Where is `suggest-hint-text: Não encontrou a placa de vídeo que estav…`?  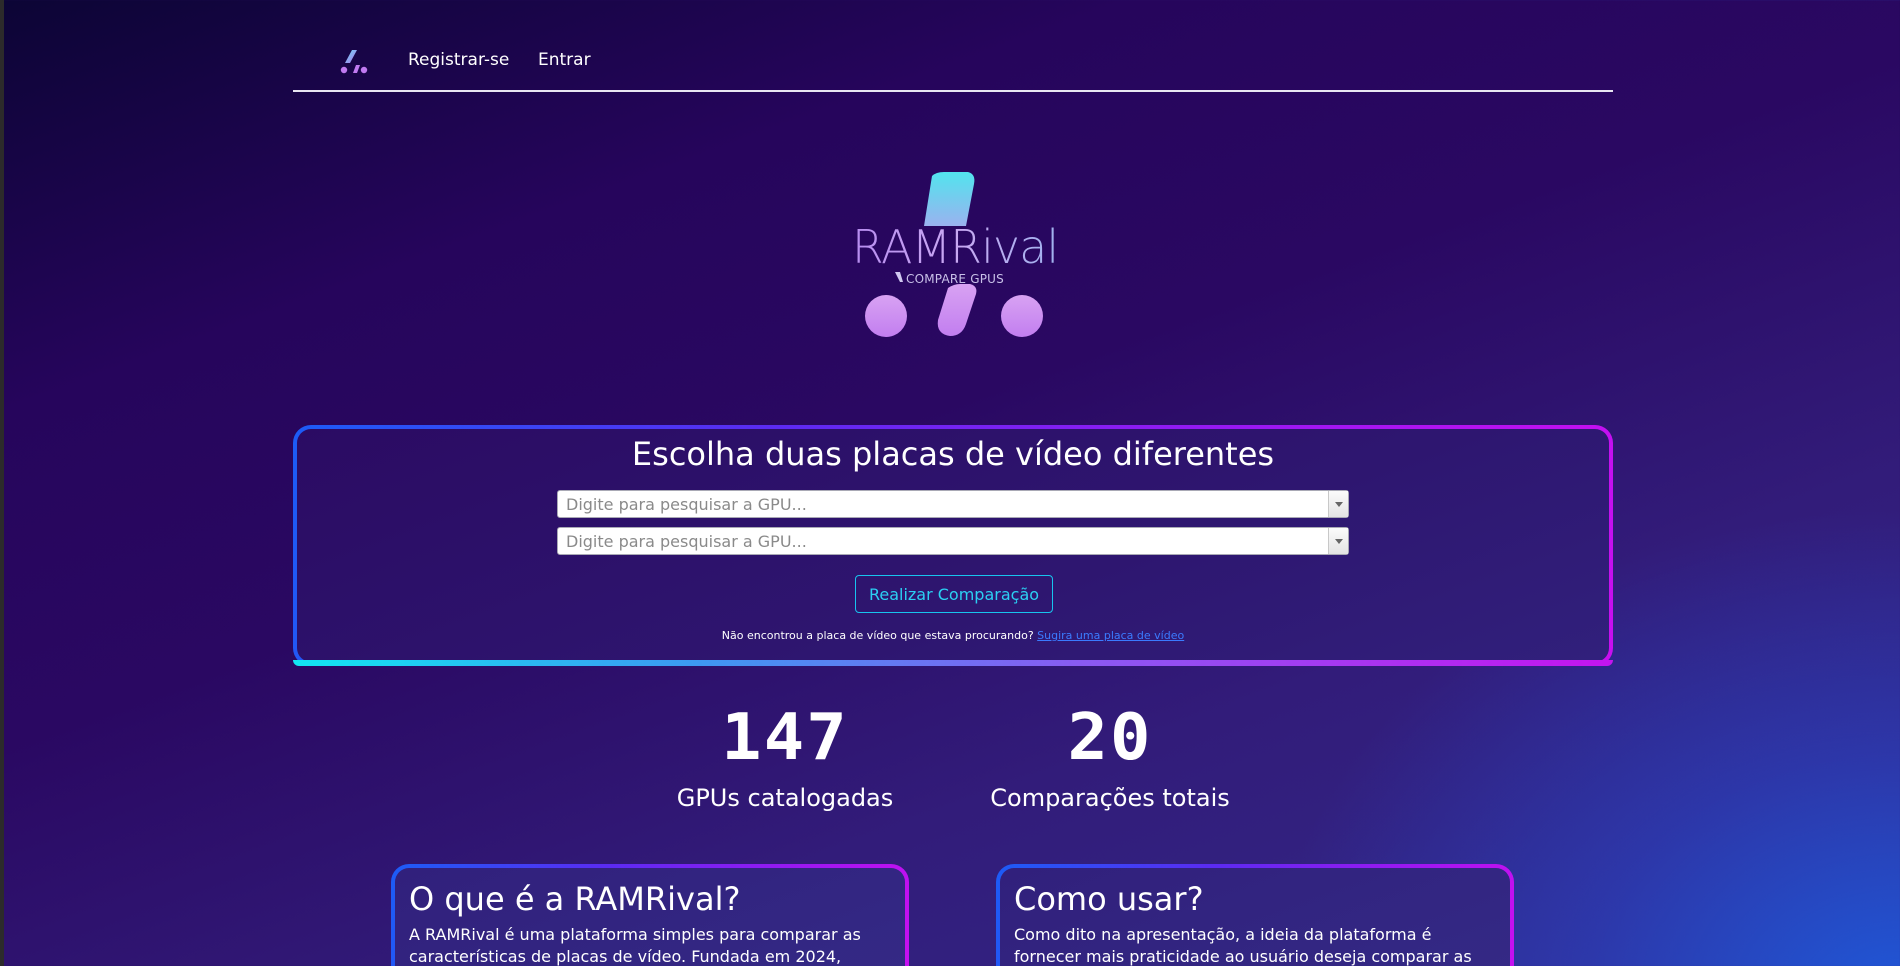
suggest-hint-text: Não encontrou a placa de vídeo que estav… is located at coordinates (877, 635).